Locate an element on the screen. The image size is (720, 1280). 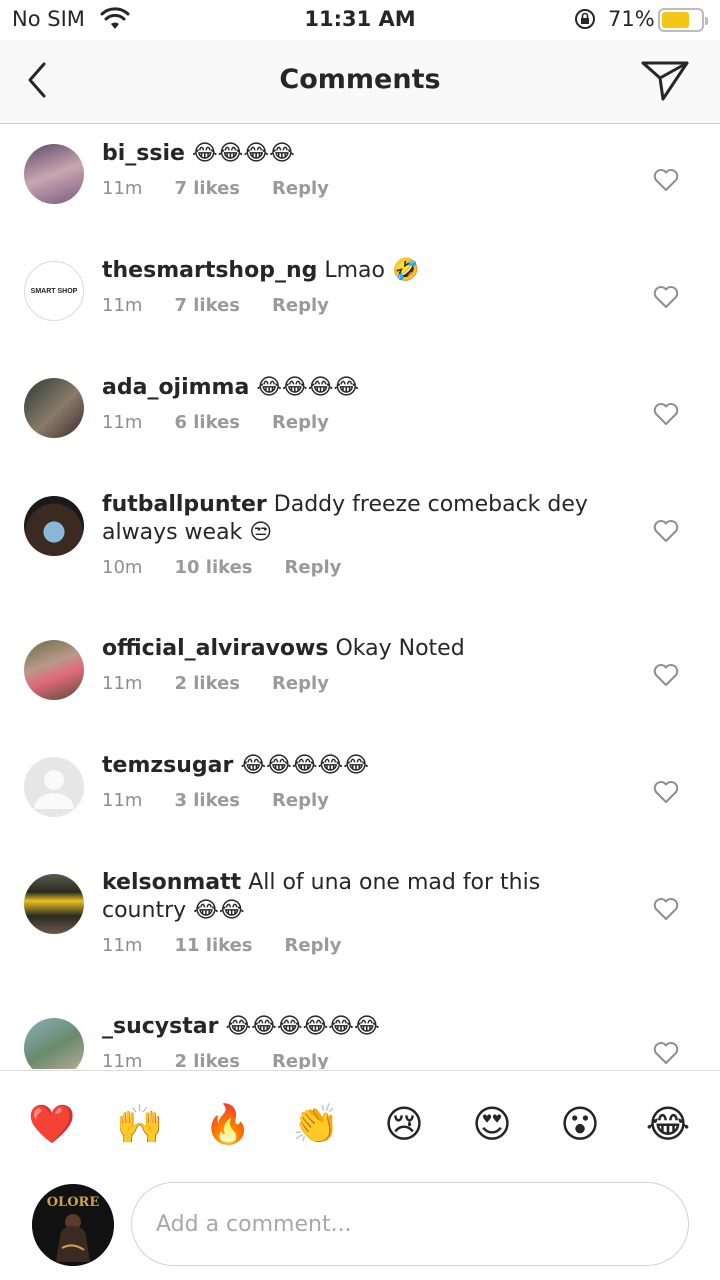
my-avatar-image: OLORE is located at coordinates (73, 1225).